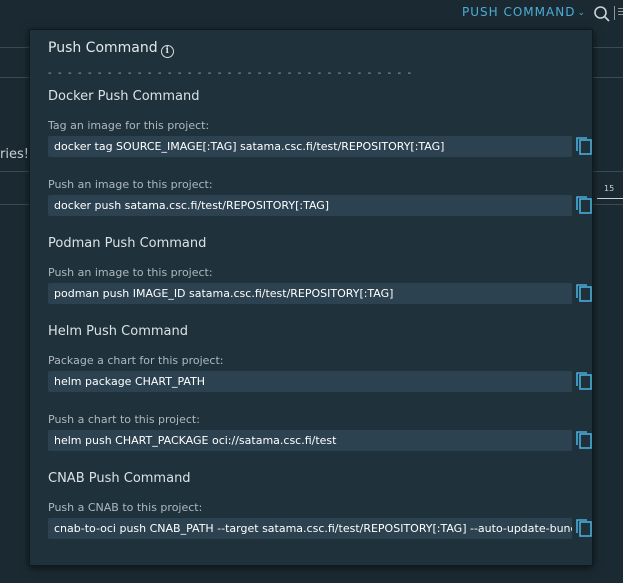 The image size is (623, 583). I want to click on cnab-section-title: CNAB Push Command, so click(119, 478).